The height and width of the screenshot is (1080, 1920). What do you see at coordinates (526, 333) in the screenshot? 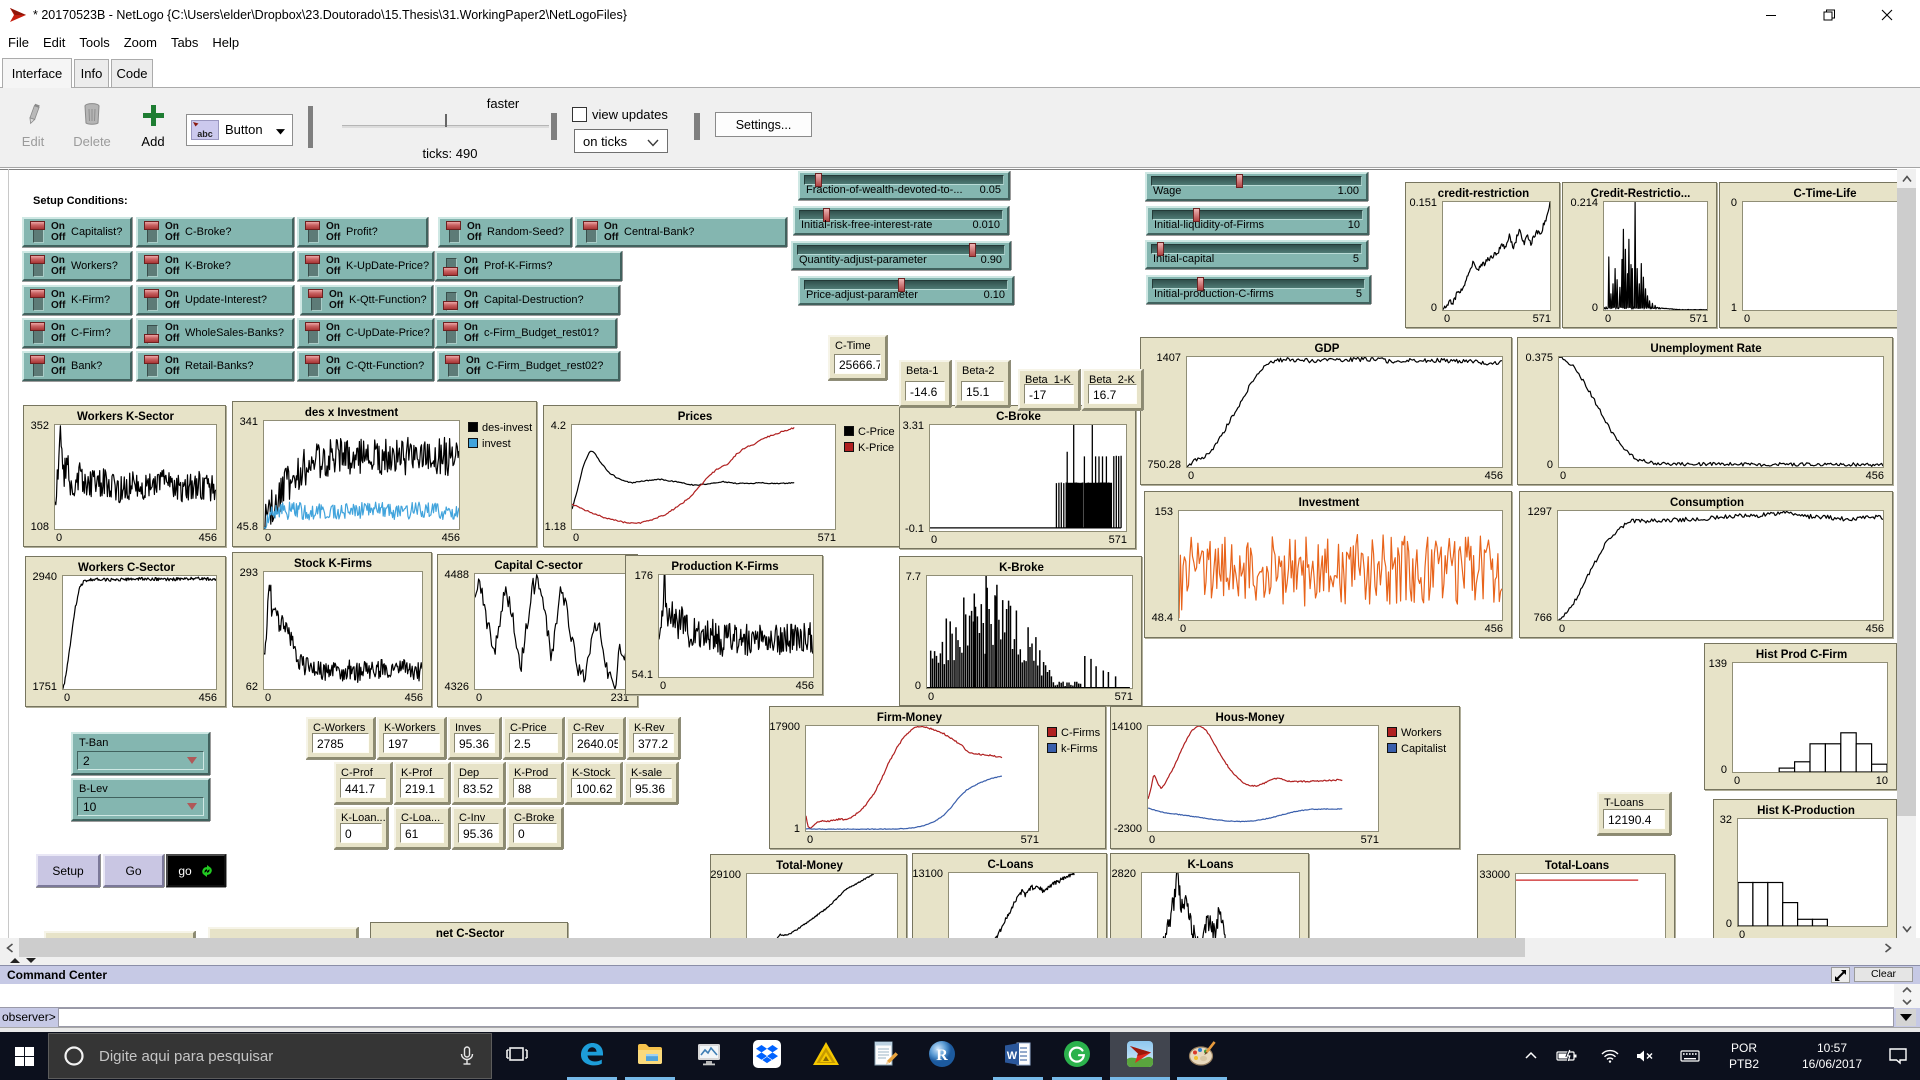
I see `switch-c-firmbudgetrest01: On Off c-Firm_Budget_rest01?` at bounding box center [526, 333].